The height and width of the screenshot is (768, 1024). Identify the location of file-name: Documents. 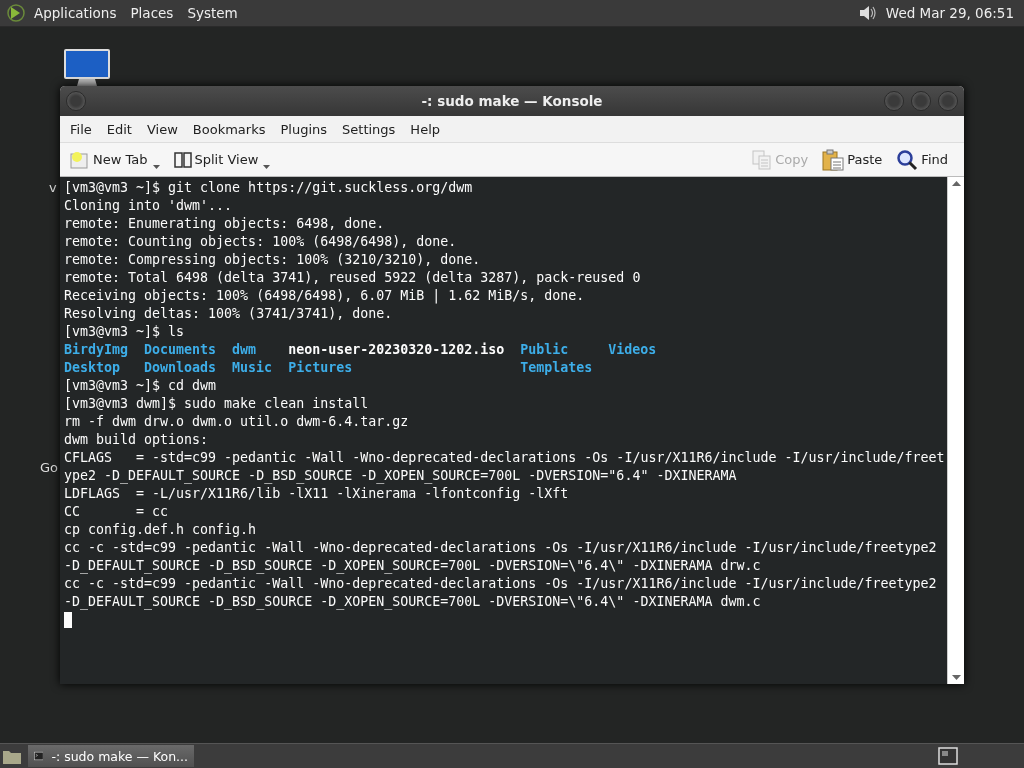
(180, 350).